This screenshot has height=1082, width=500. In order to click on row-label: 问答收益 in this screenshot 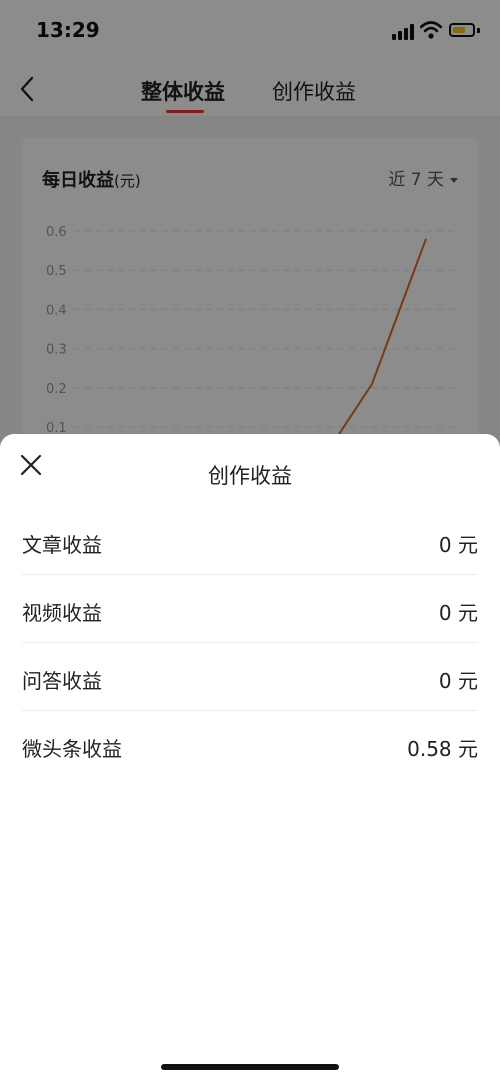, I will do `click(62, 681)`.